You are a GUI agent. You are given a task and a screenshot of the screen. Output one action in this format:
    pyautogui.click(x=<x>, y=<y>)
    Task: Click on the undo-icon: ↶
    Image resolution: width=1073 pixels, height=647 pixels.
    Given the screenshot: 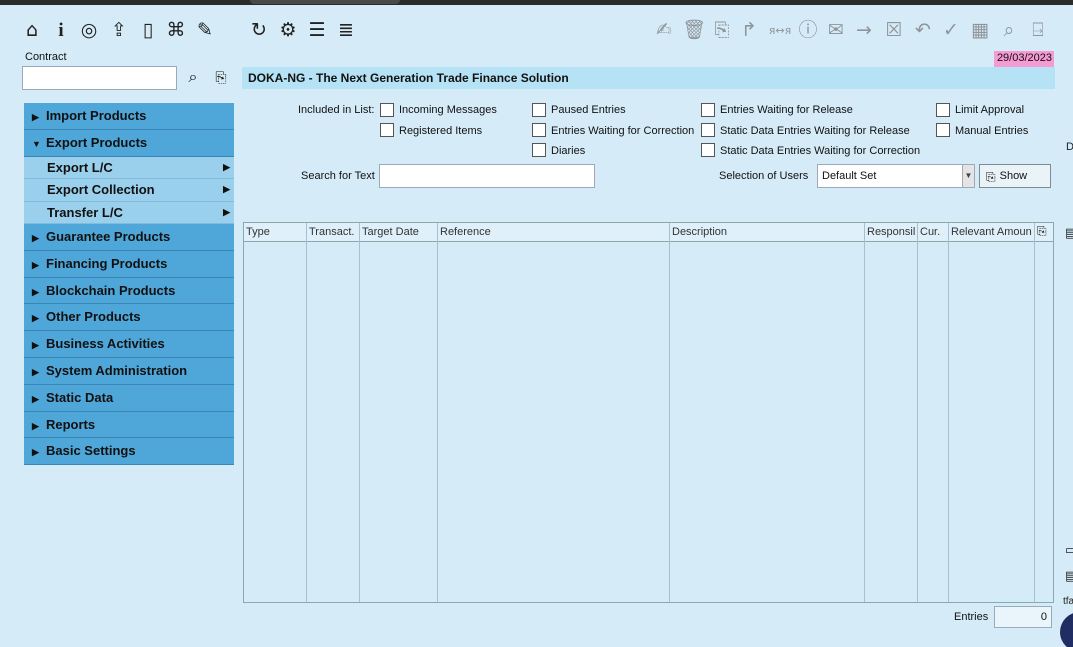 What is the action you would take?
    pyautogui.click(x=923, y=30)
    